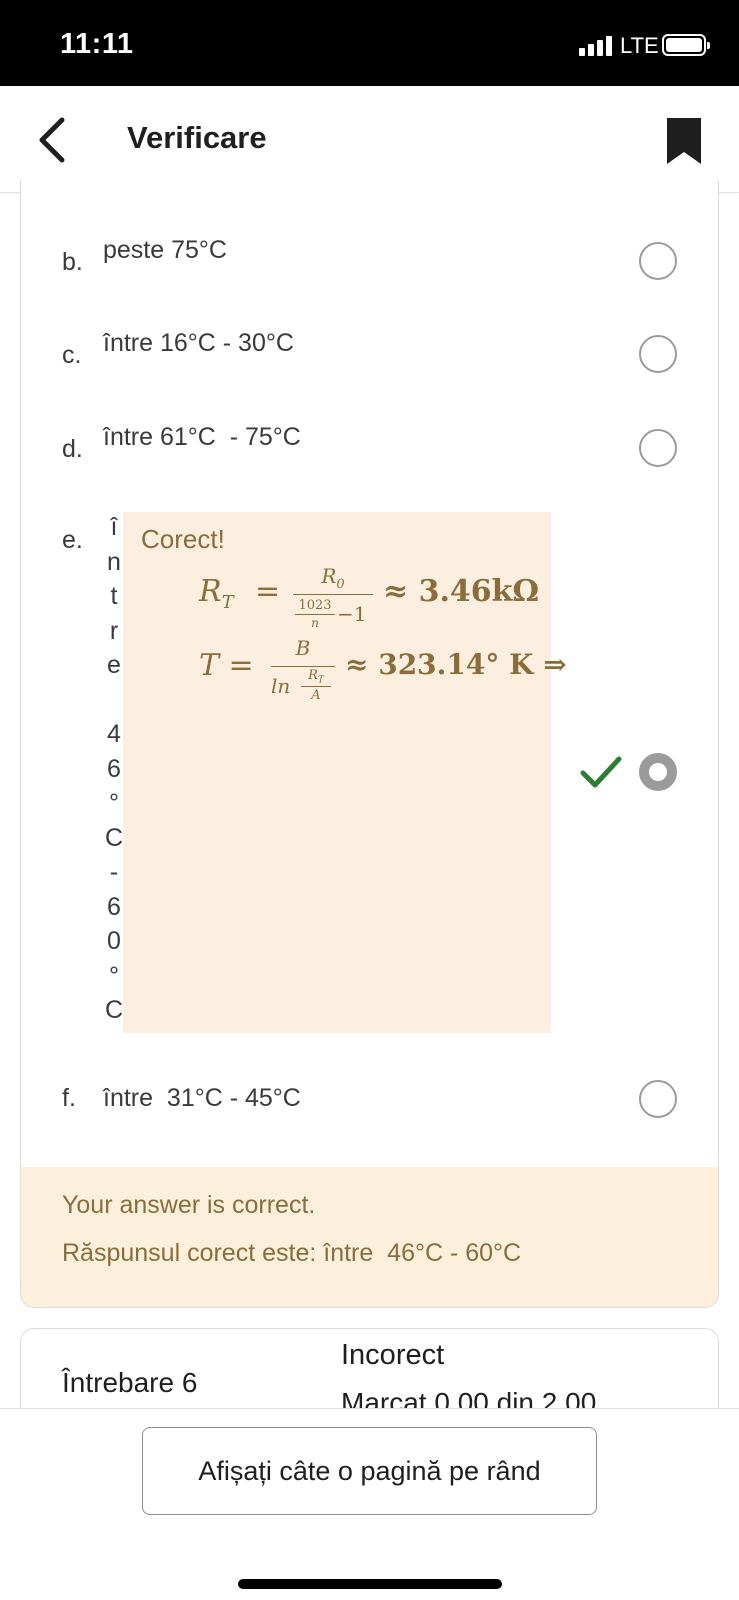  Describe the element at coordinates (292, 1253) in the screenshot. I see `correct-answer: Răspunsul corect este: între 46°C - 60°C` at that location.